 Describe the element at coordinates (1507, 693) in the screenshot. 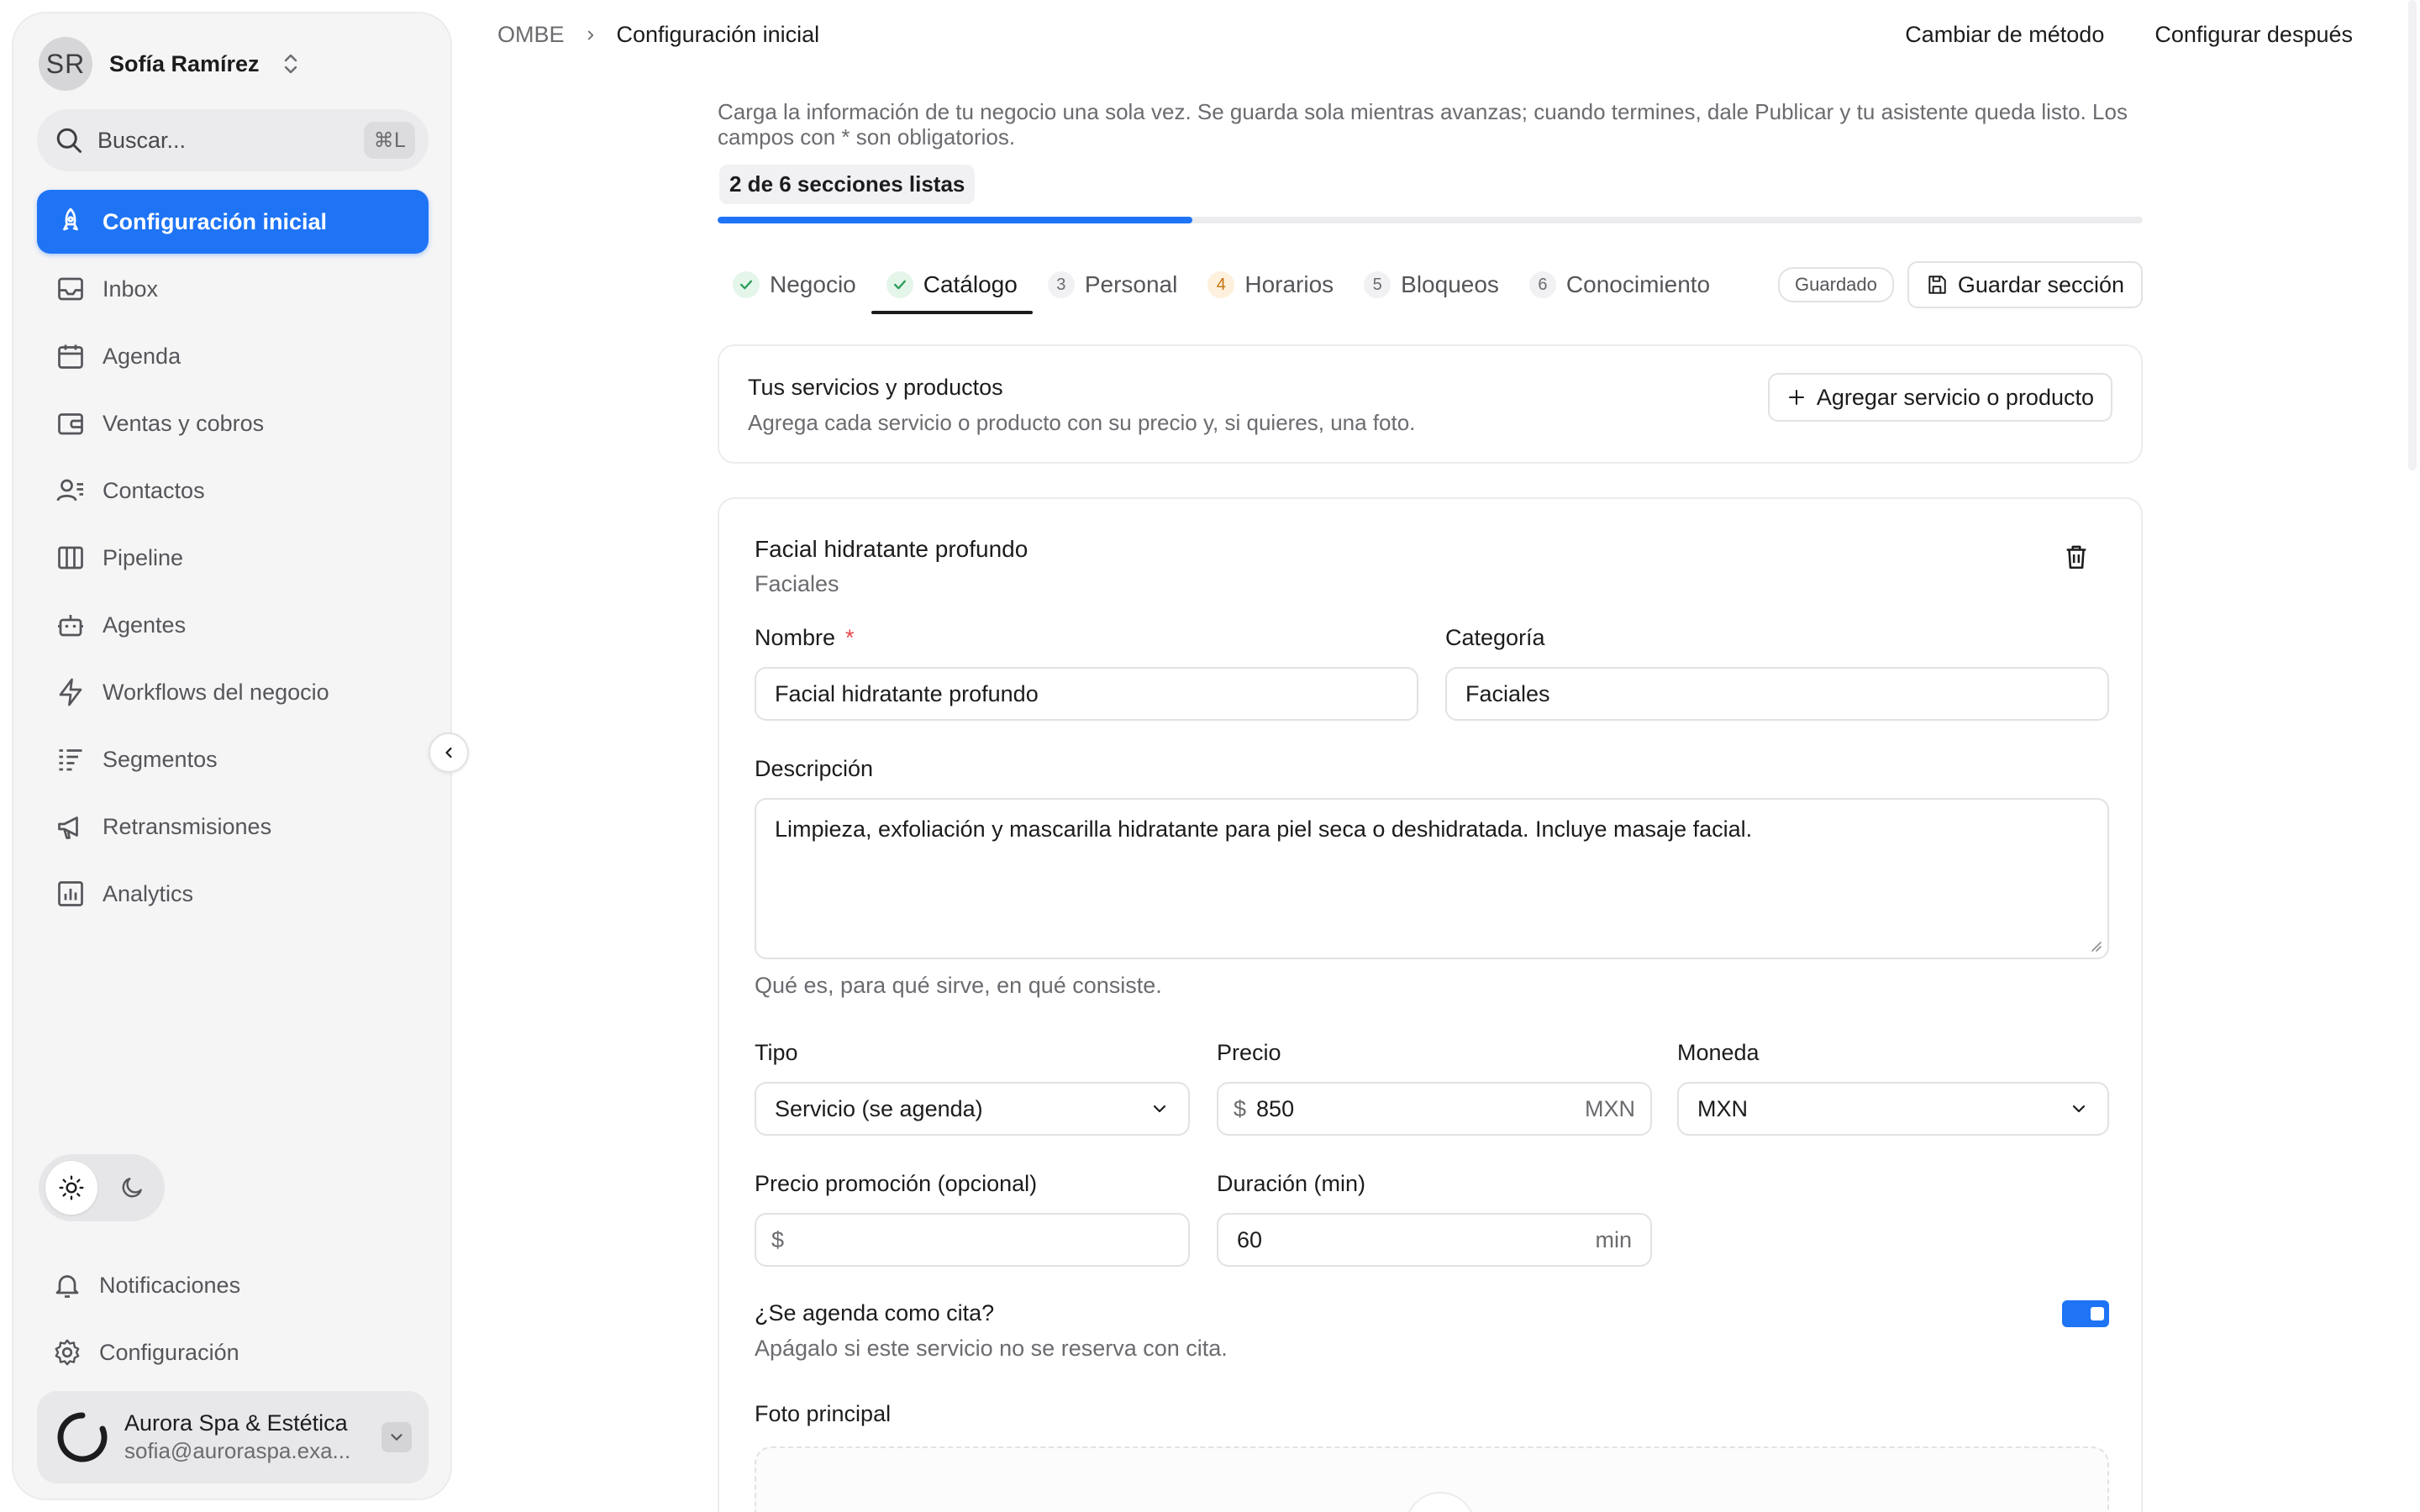

I see `category-field-value: Faciales` at that location.